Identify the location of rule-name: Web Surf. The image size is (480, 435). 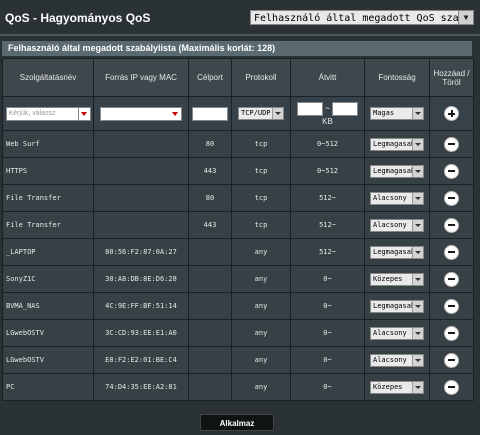
(48, 144).